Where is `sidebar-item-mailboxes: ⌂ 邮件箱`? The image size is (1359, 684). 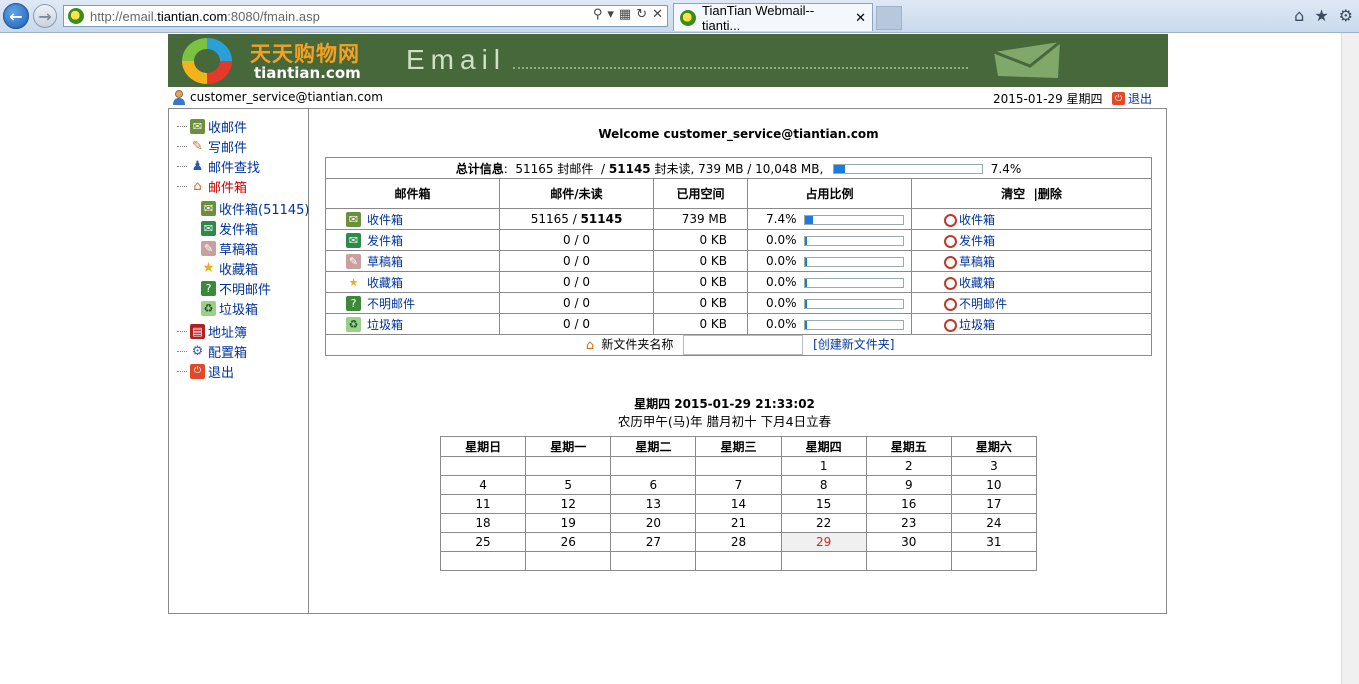 sidebar-item-mailboxes: ⌂ 邮件箱 is located at coordinates (212, 186).